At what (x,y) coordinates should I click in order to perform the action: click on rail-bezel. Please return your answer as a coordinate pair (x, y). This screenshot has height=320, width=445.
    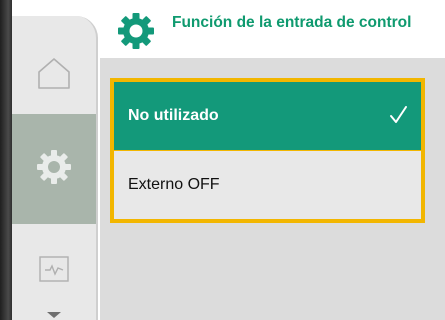
    Looking at the image, I should click on (6, 160).